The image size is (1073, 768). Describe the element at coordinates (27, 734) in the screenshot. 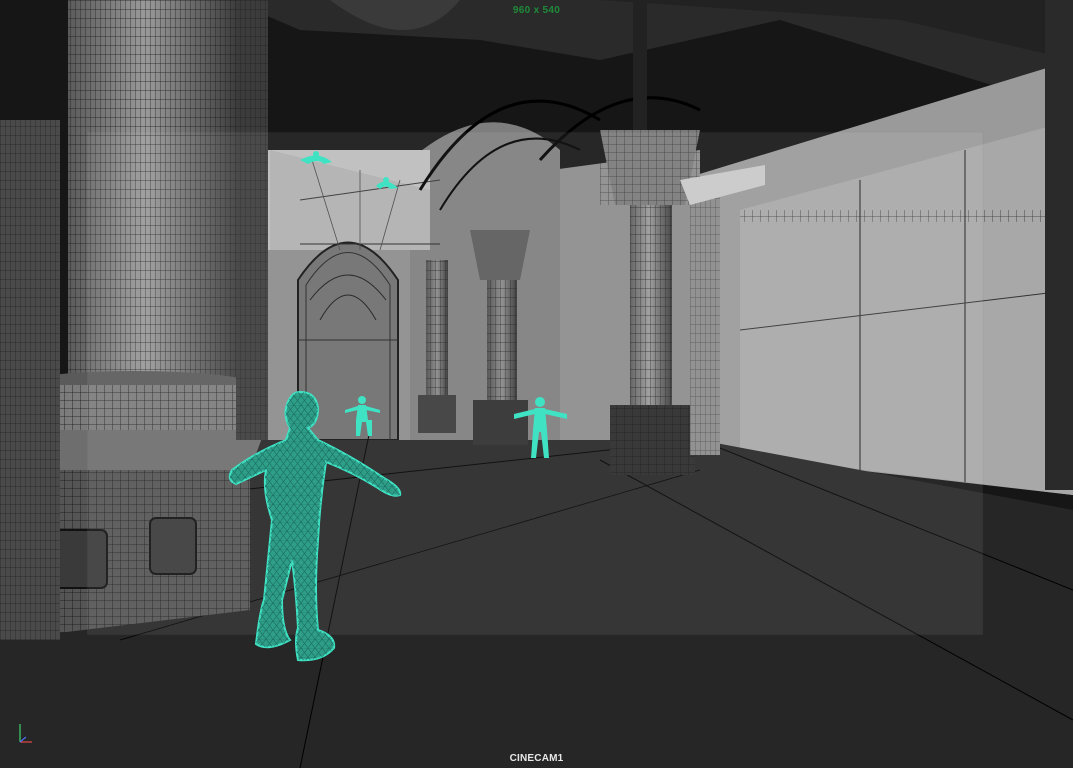

I see `axis-gizmo-icon` at that location.